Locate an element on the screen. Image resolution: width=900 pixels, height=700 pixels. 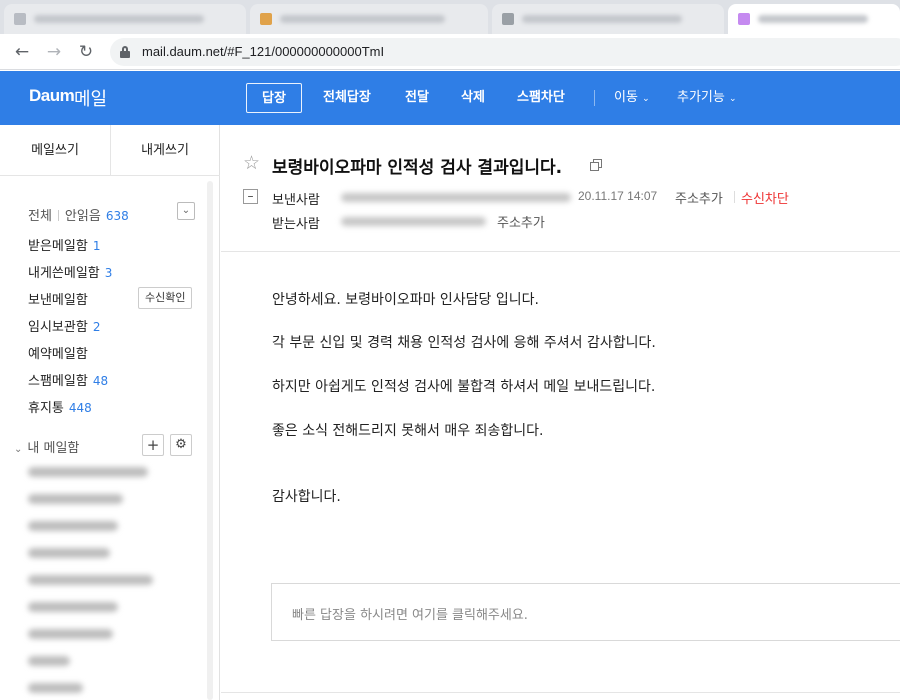
address-bar: mail.daum.net/#F_121/000000000000TmI is located at coordinates (505, 52).